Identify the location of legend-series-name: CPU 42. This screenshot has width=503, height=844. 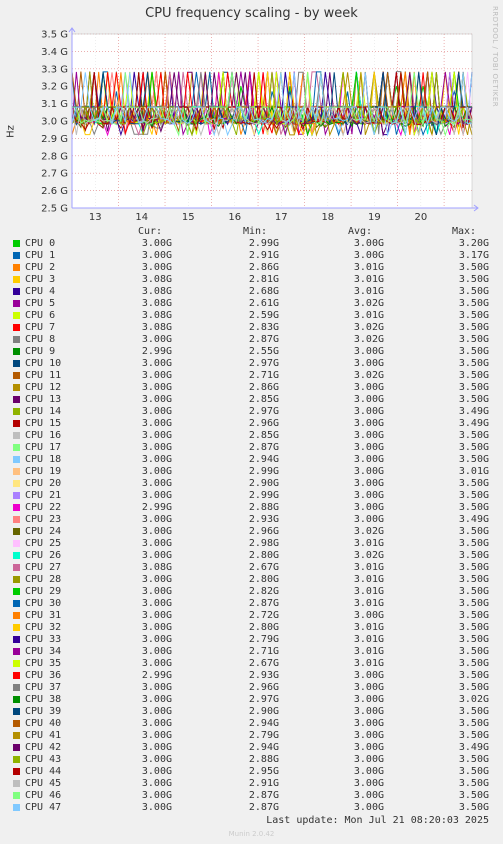
(43, 747).